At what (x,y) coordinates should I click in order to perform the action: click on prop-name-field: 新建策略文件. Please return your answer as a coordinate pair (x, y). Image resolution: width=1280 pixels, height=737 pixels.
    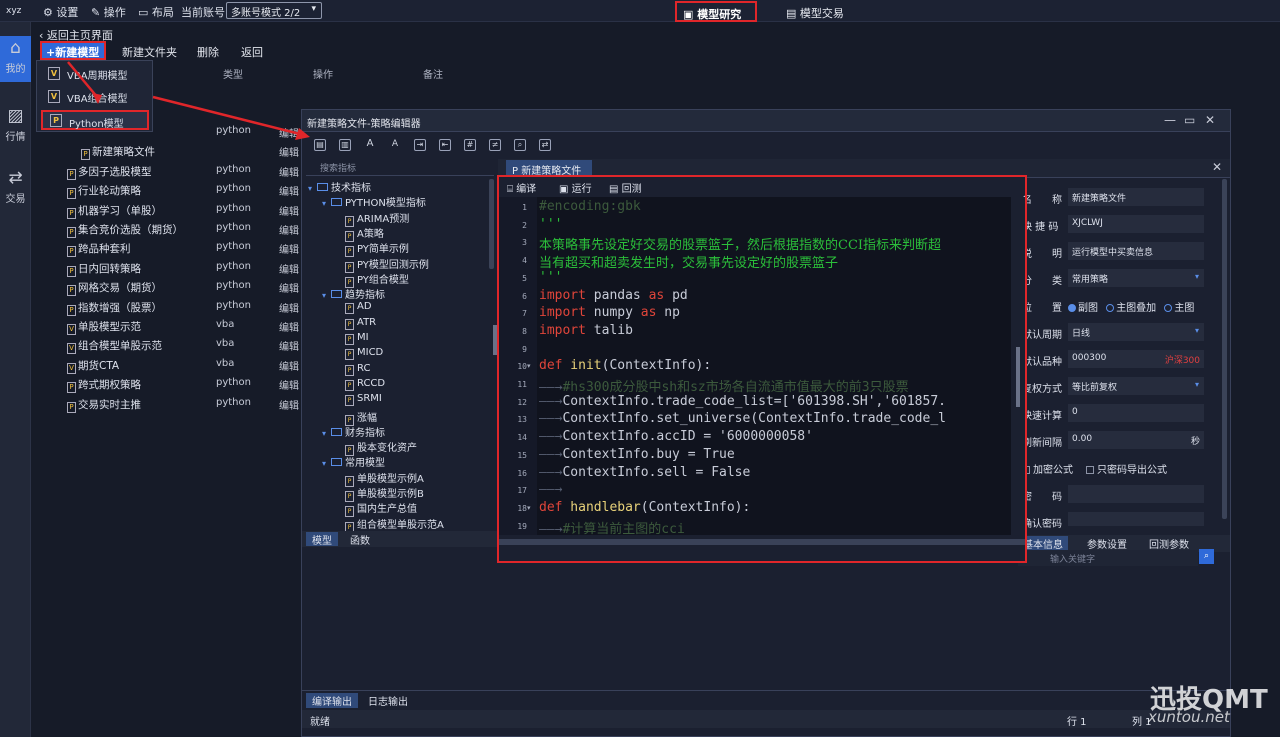
    Looking at the image, I should click on (1136, 197).